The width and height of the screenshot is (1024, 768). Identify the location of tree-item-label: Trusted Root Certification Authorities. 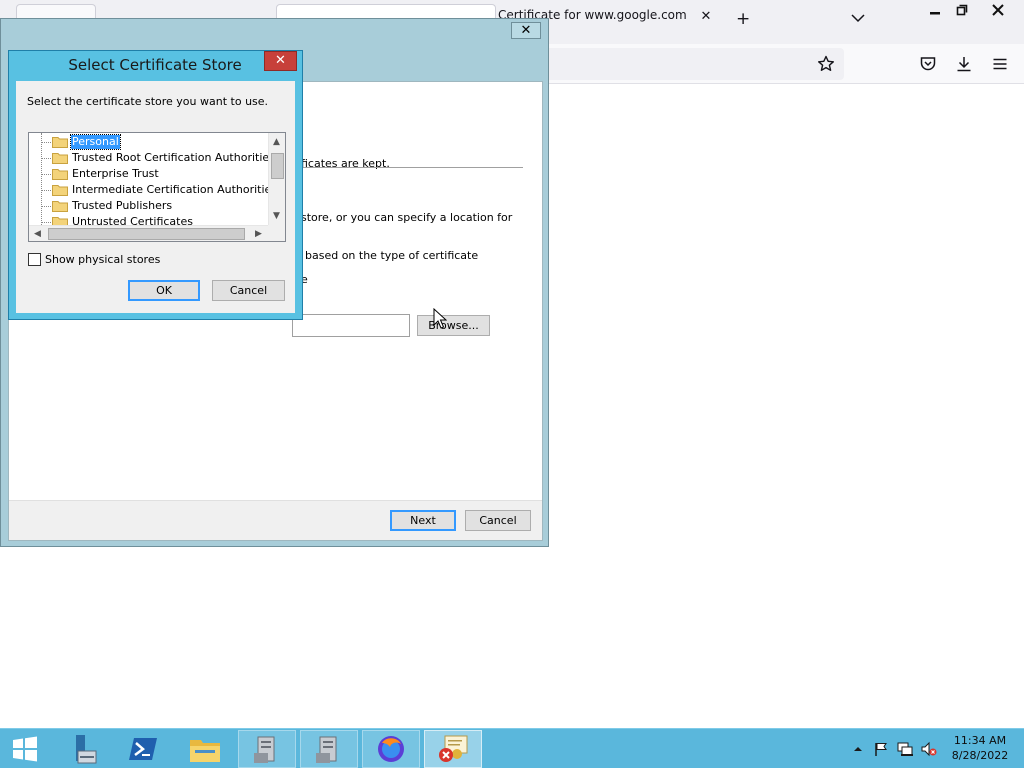
(173, 157).